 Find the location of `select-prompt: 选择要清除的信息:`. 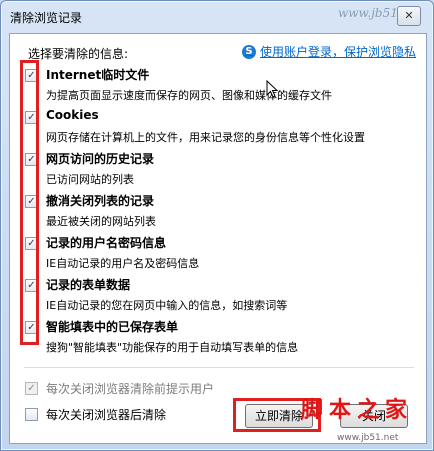

select-prompt: 选择要清除的信息: is located at coordinates (78, 54).